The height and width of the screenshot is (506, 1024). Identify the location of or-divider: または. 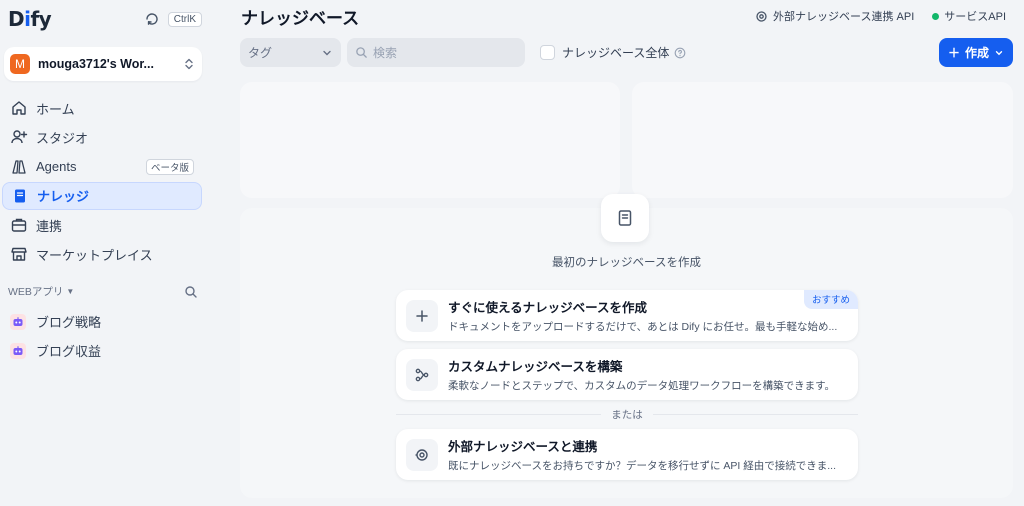
(627, 414).